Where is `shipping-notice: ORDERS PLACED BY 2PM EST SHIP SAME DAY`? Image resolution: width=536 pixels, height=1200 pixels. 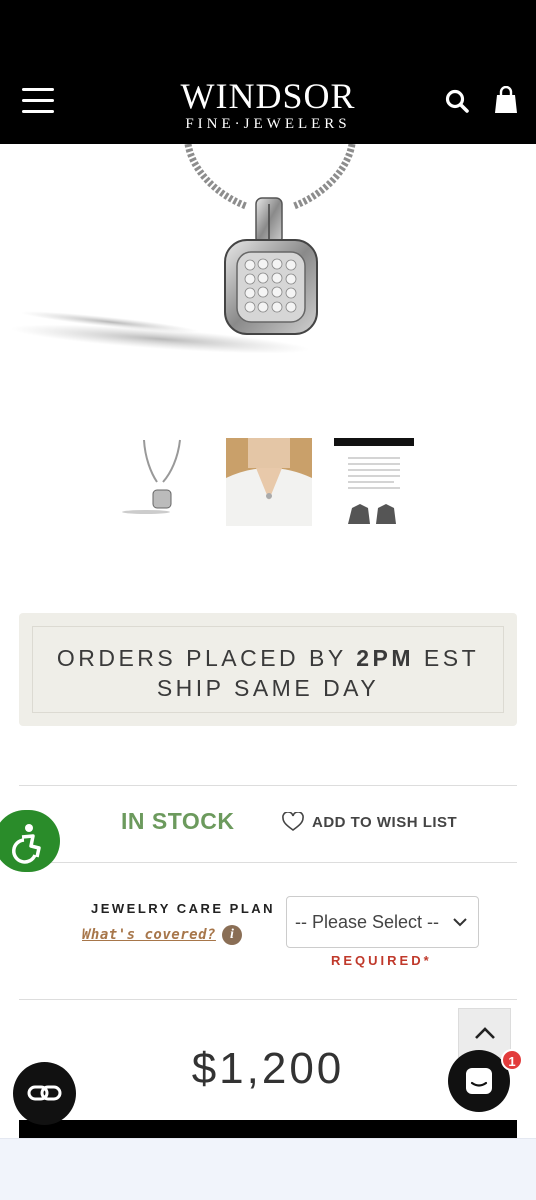 shipping-notice: ORDERS PLACED BY 2PM EST SHIP SAME DAY is located at coordinates (268, 669).